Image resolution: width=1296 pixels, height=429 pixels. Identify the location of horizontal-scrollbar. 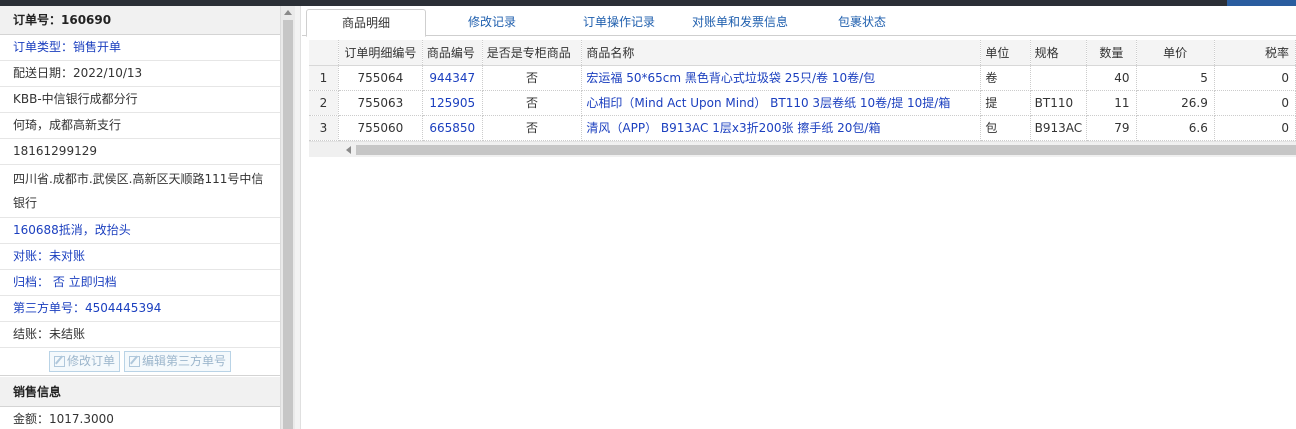
(802, 148).